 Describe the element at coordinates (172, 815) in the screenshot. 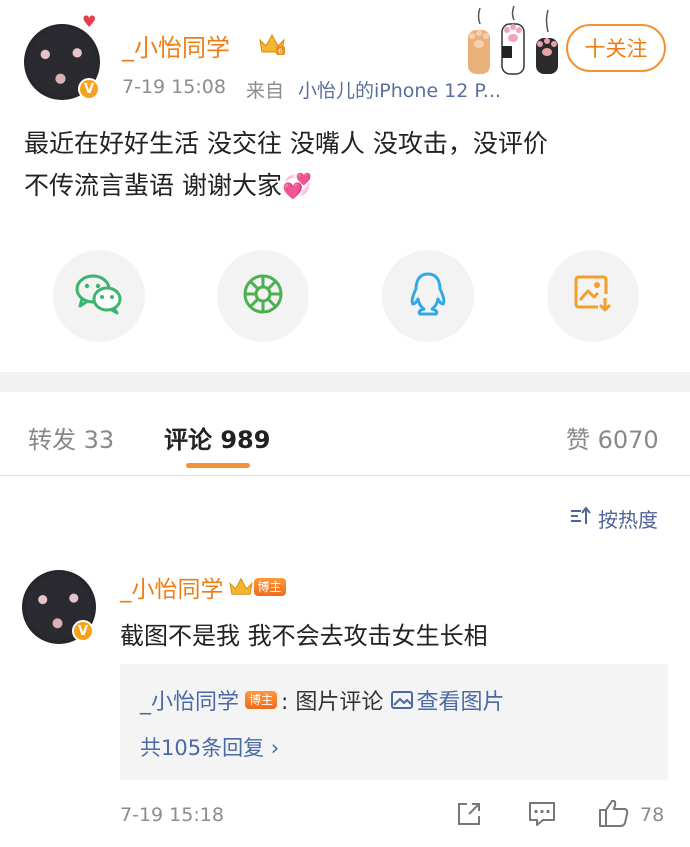

I see `comment-time: 7-19 15:18` at that location.